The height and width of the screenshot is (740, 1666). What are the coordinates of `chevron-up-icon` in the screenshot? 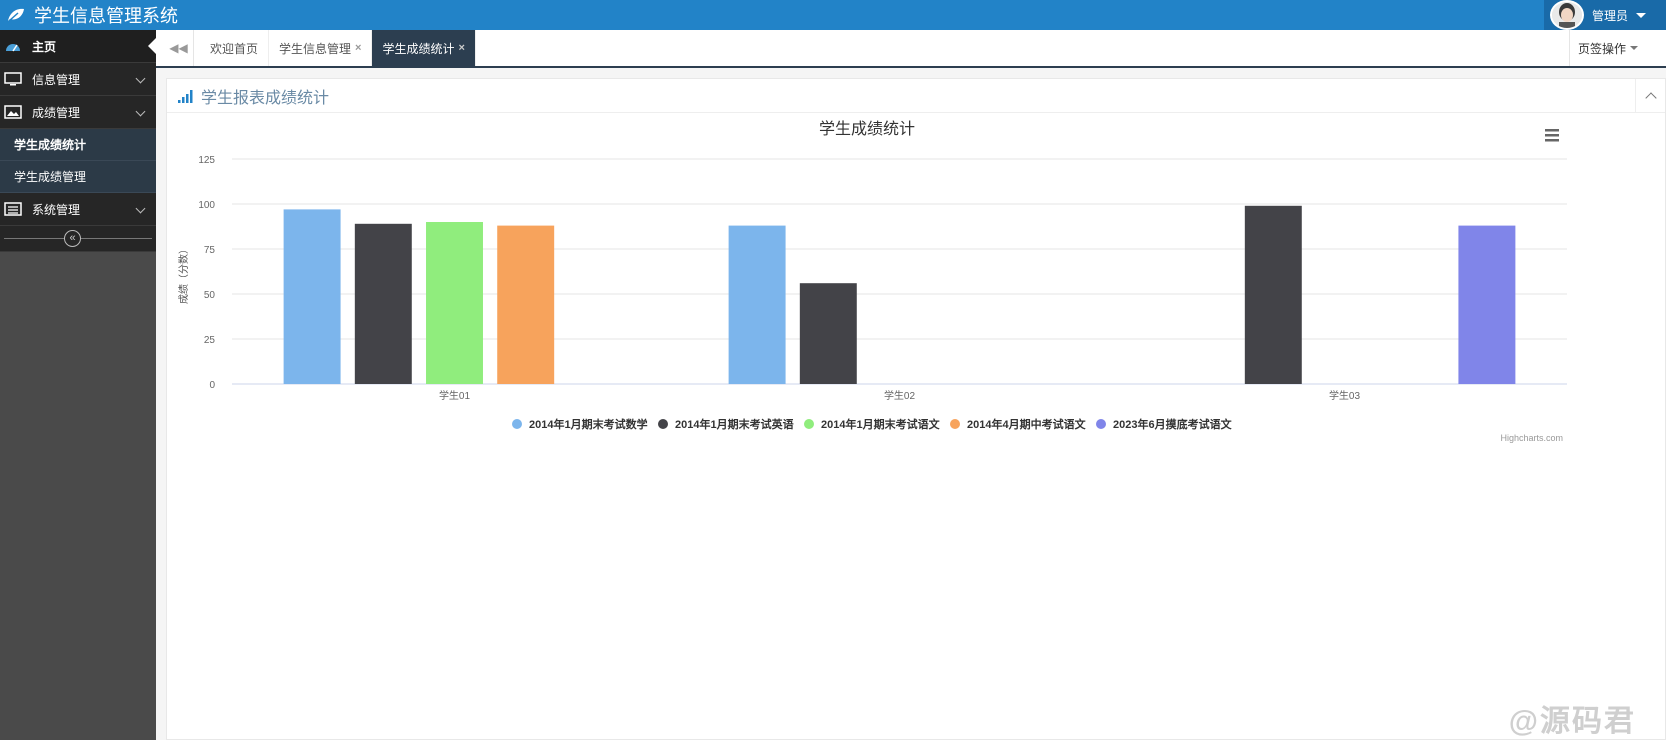 It's located at (1650, 97).